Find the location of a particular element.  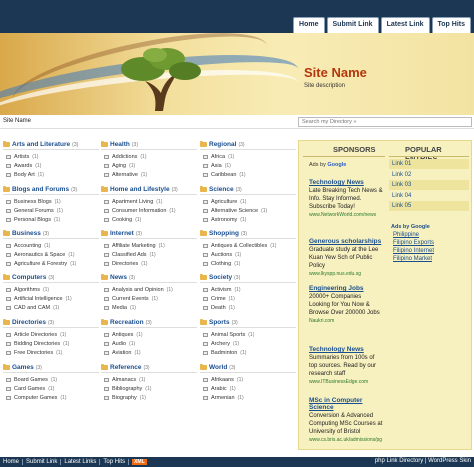

category-title: Health is located at coordinates (120, 144).